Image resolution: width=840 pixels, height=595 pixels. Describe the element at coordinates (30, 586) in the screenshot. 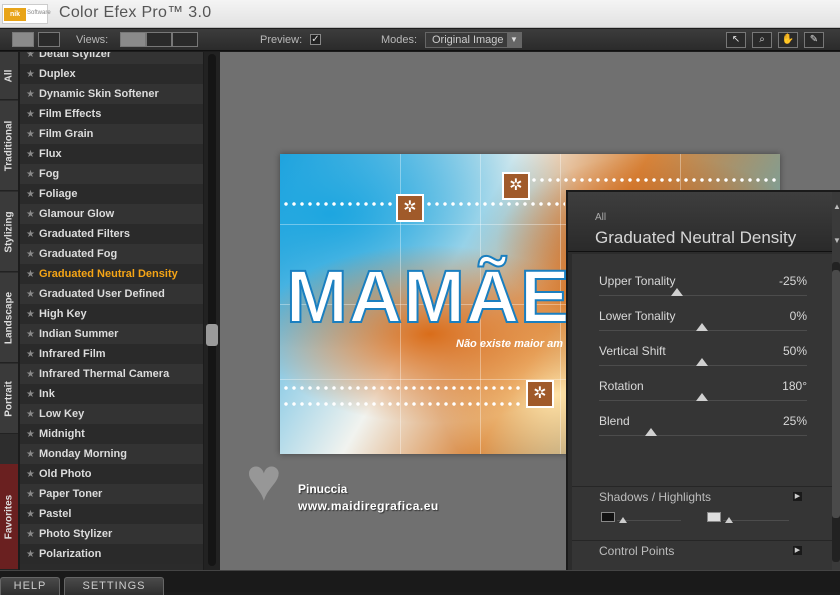

I see `help-button: HELP` at that location.